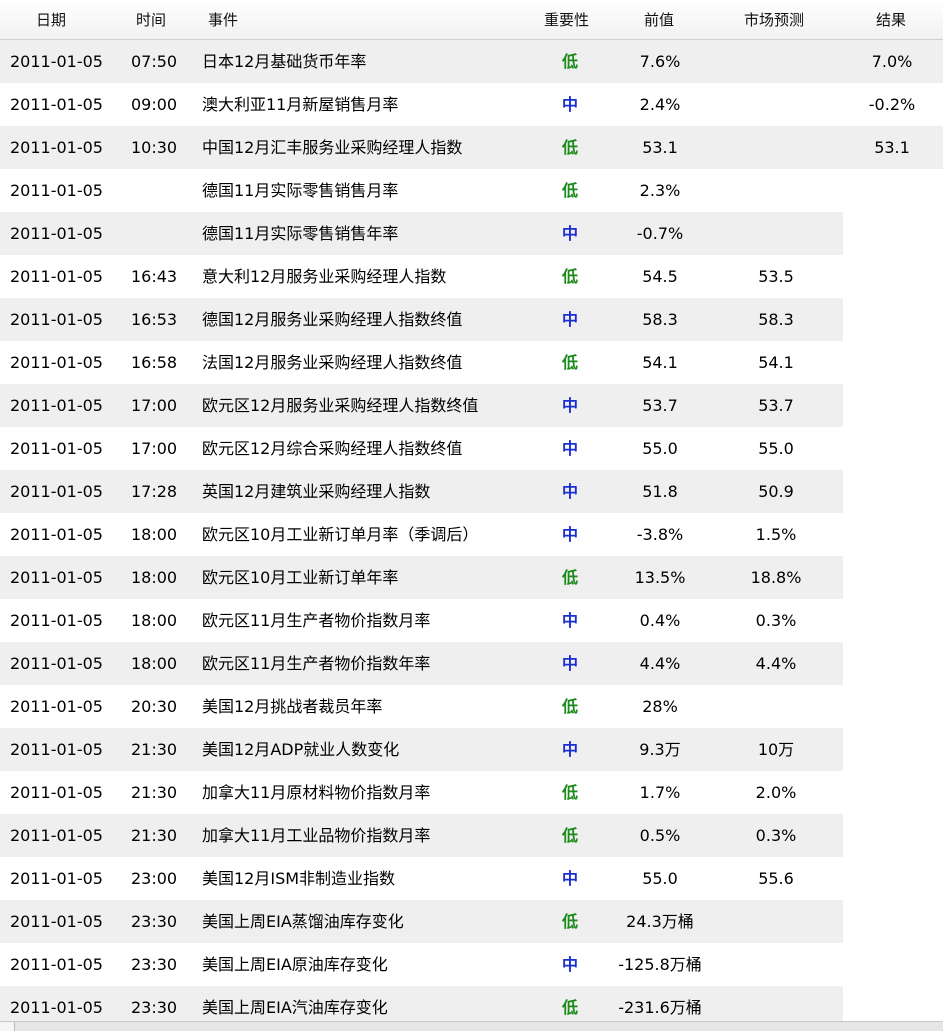  What do you see at coordinates (300, 190) in the screenshot?
I see `cell-event: 德国11月实际零售销售月率` at bounding box center [300, 190].